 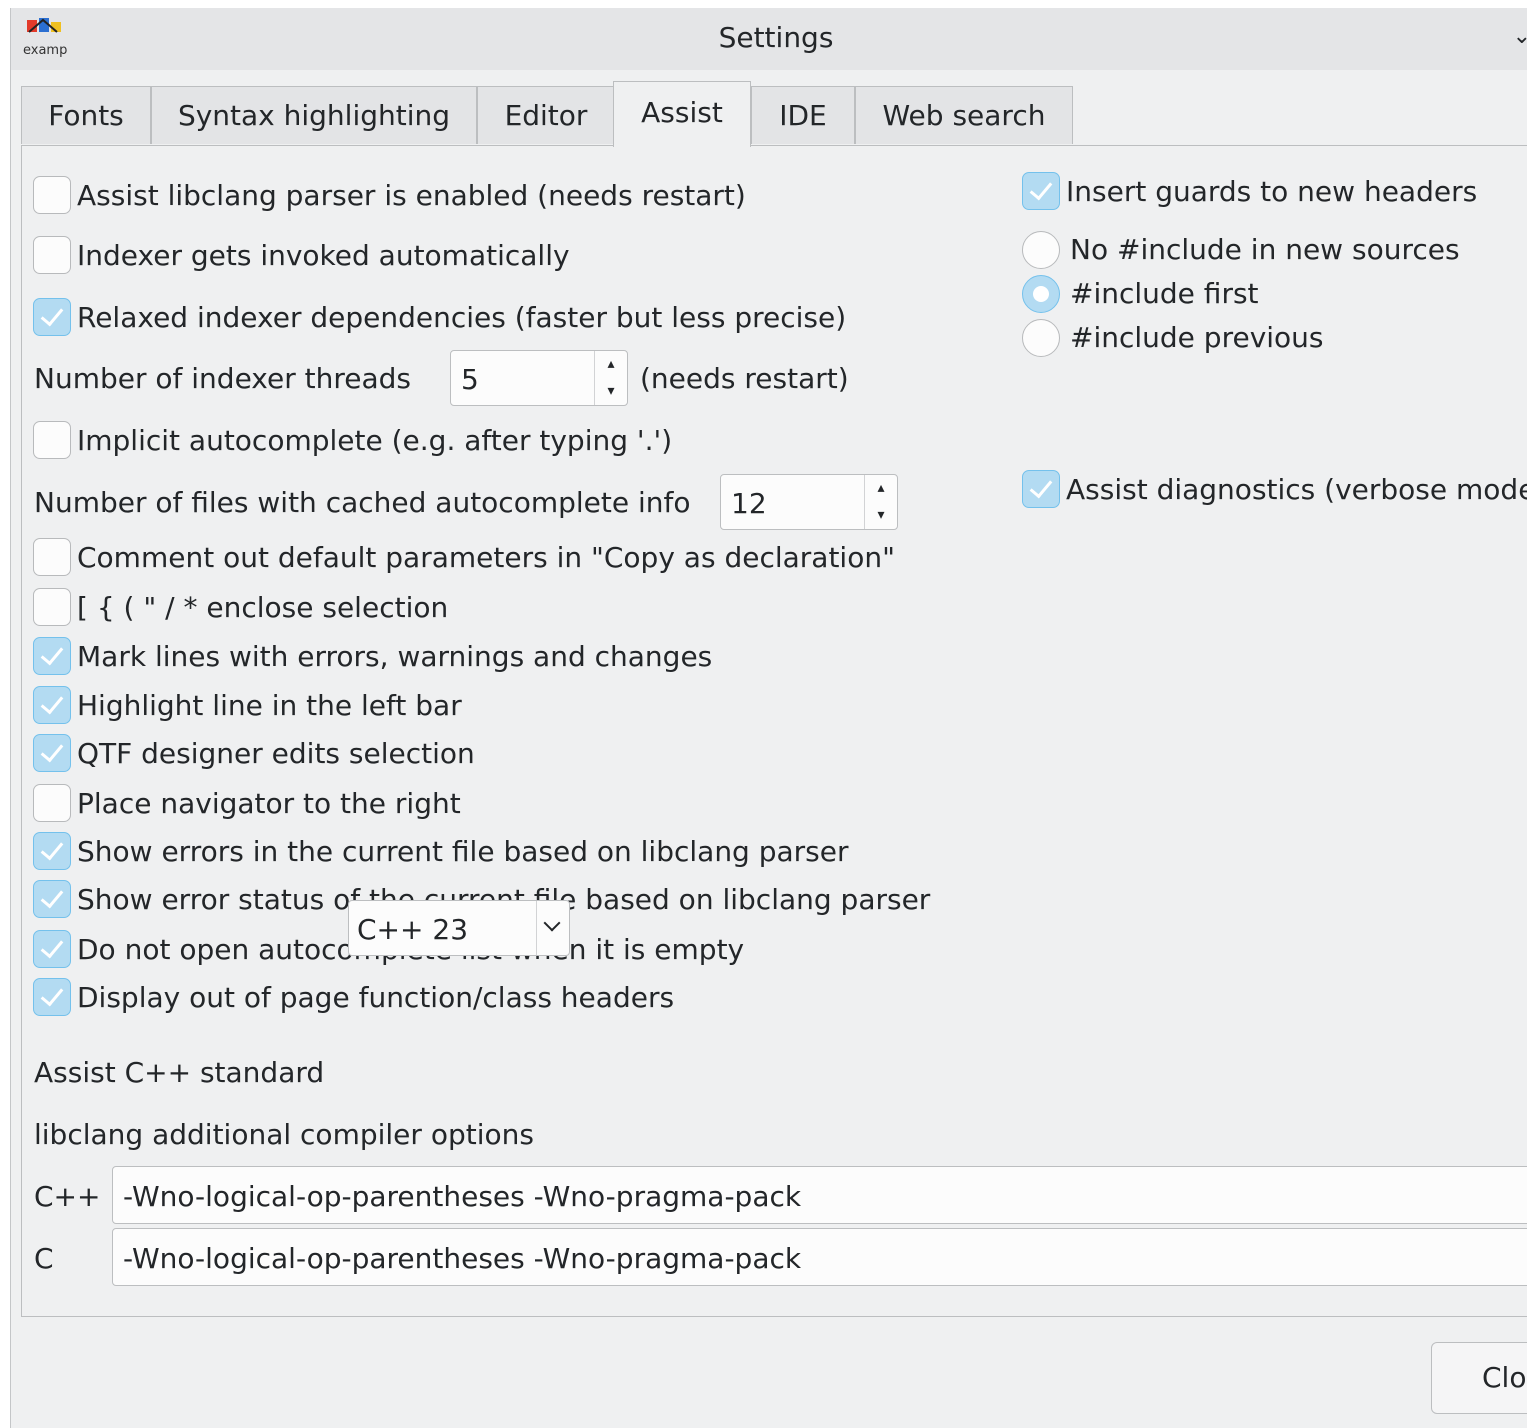 I want to click on compiler-options-heading: libclang additional compiler options, so click(x=284, y=1134).